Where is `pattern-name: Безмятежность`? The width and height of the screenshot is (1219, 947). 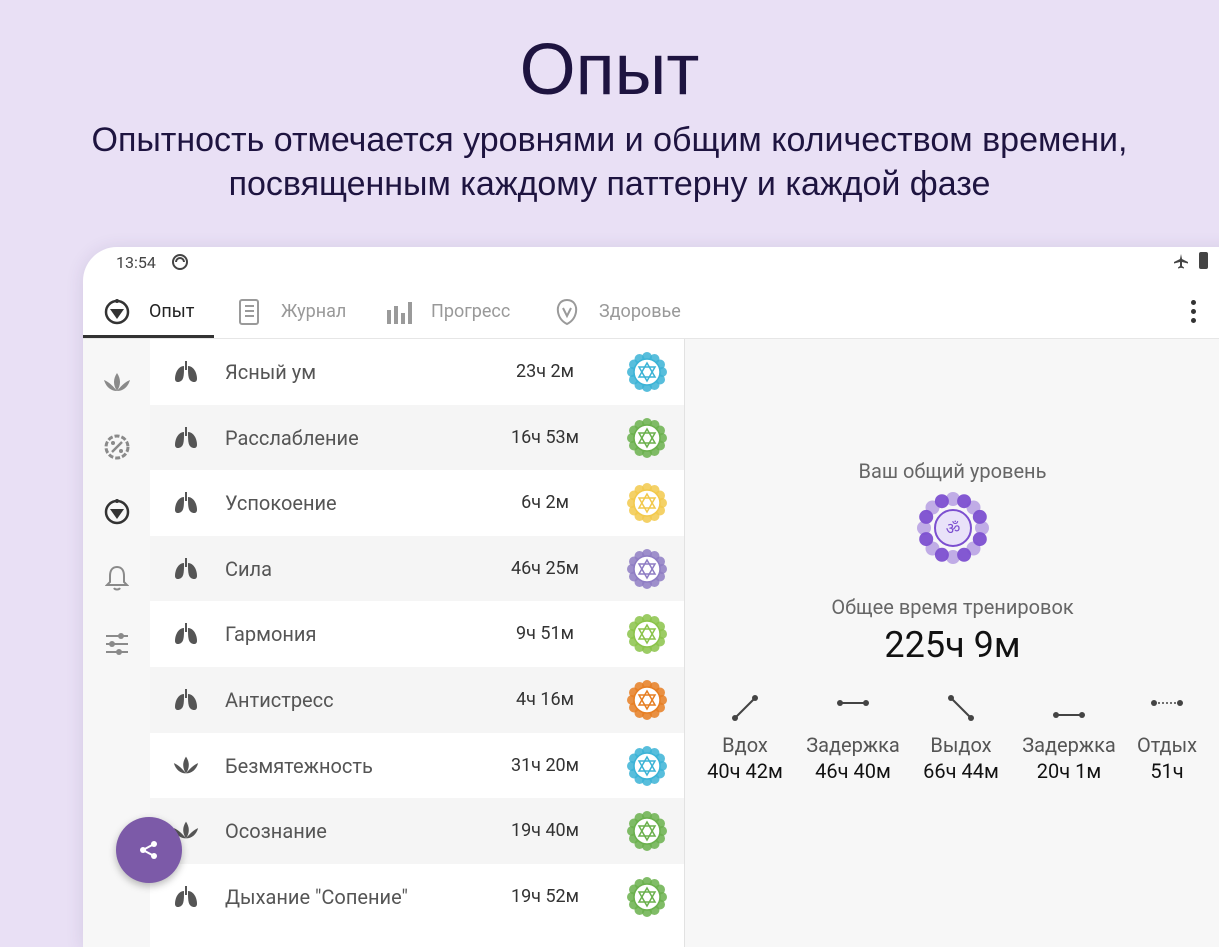 pattern-name: Безмятежность is located at coordinates (299, 765).